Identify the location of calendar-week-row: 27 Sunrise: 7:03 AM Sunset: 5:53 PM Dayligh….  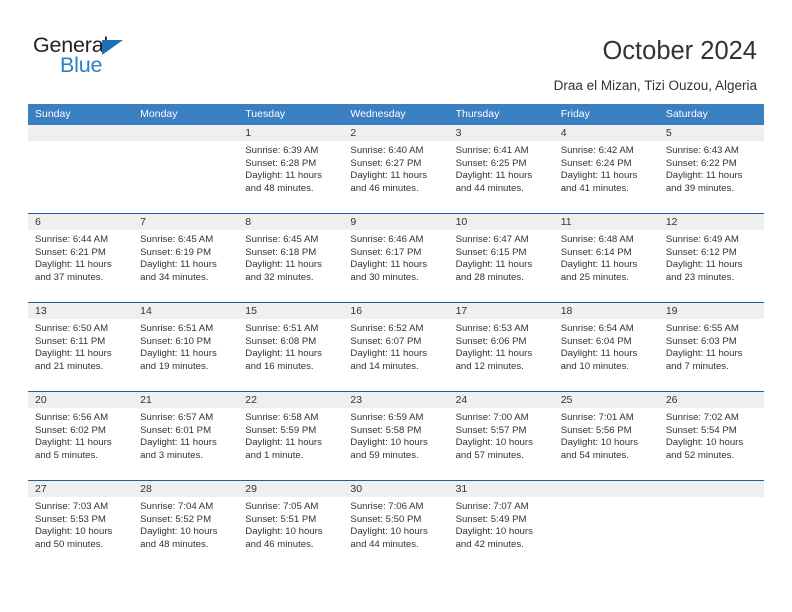
(396, 524).